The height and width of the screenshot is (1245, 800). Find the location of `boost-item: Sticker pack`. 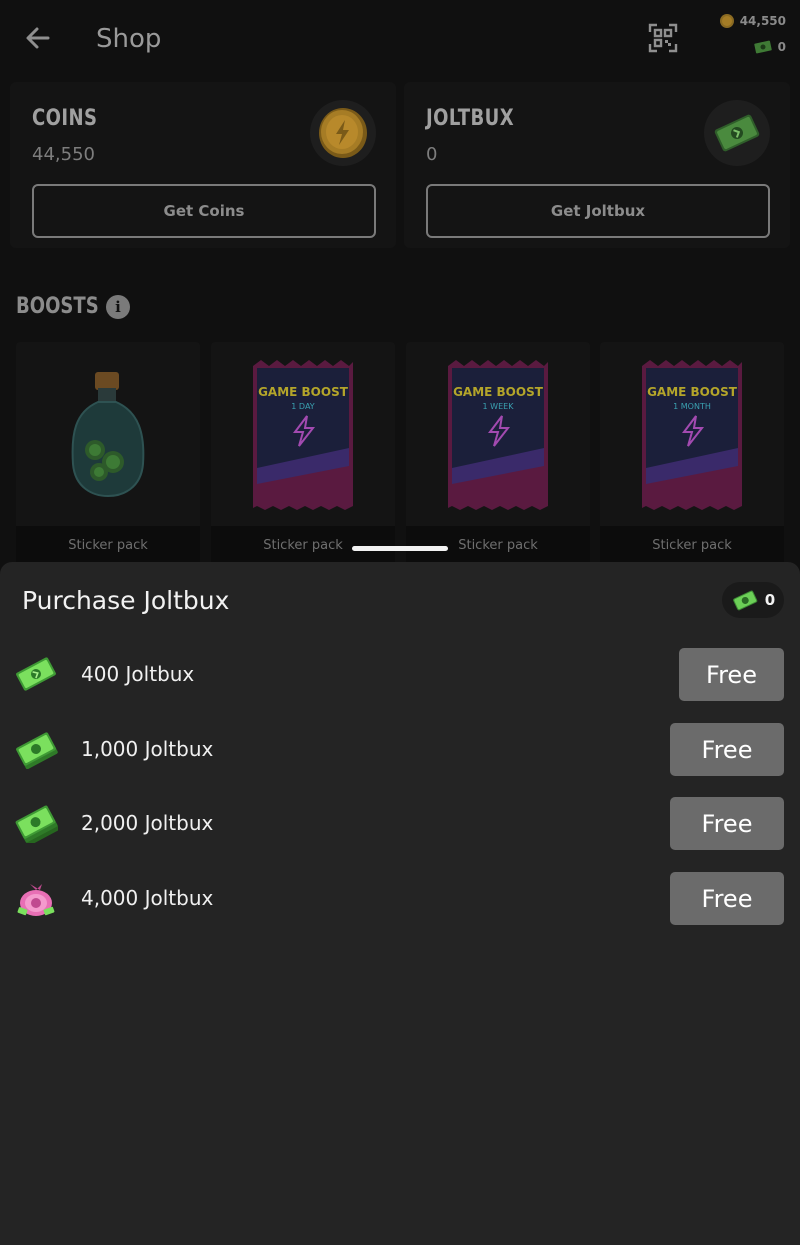

boost-item: Sticker pack is located at coordinates (108, 453).